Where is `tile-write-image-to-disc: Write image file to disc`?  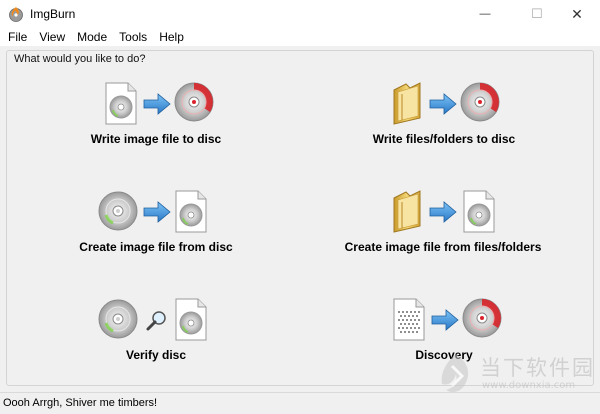 tile-write-image-to-disc: Write image file to disc is located at coordinates (175, 116).